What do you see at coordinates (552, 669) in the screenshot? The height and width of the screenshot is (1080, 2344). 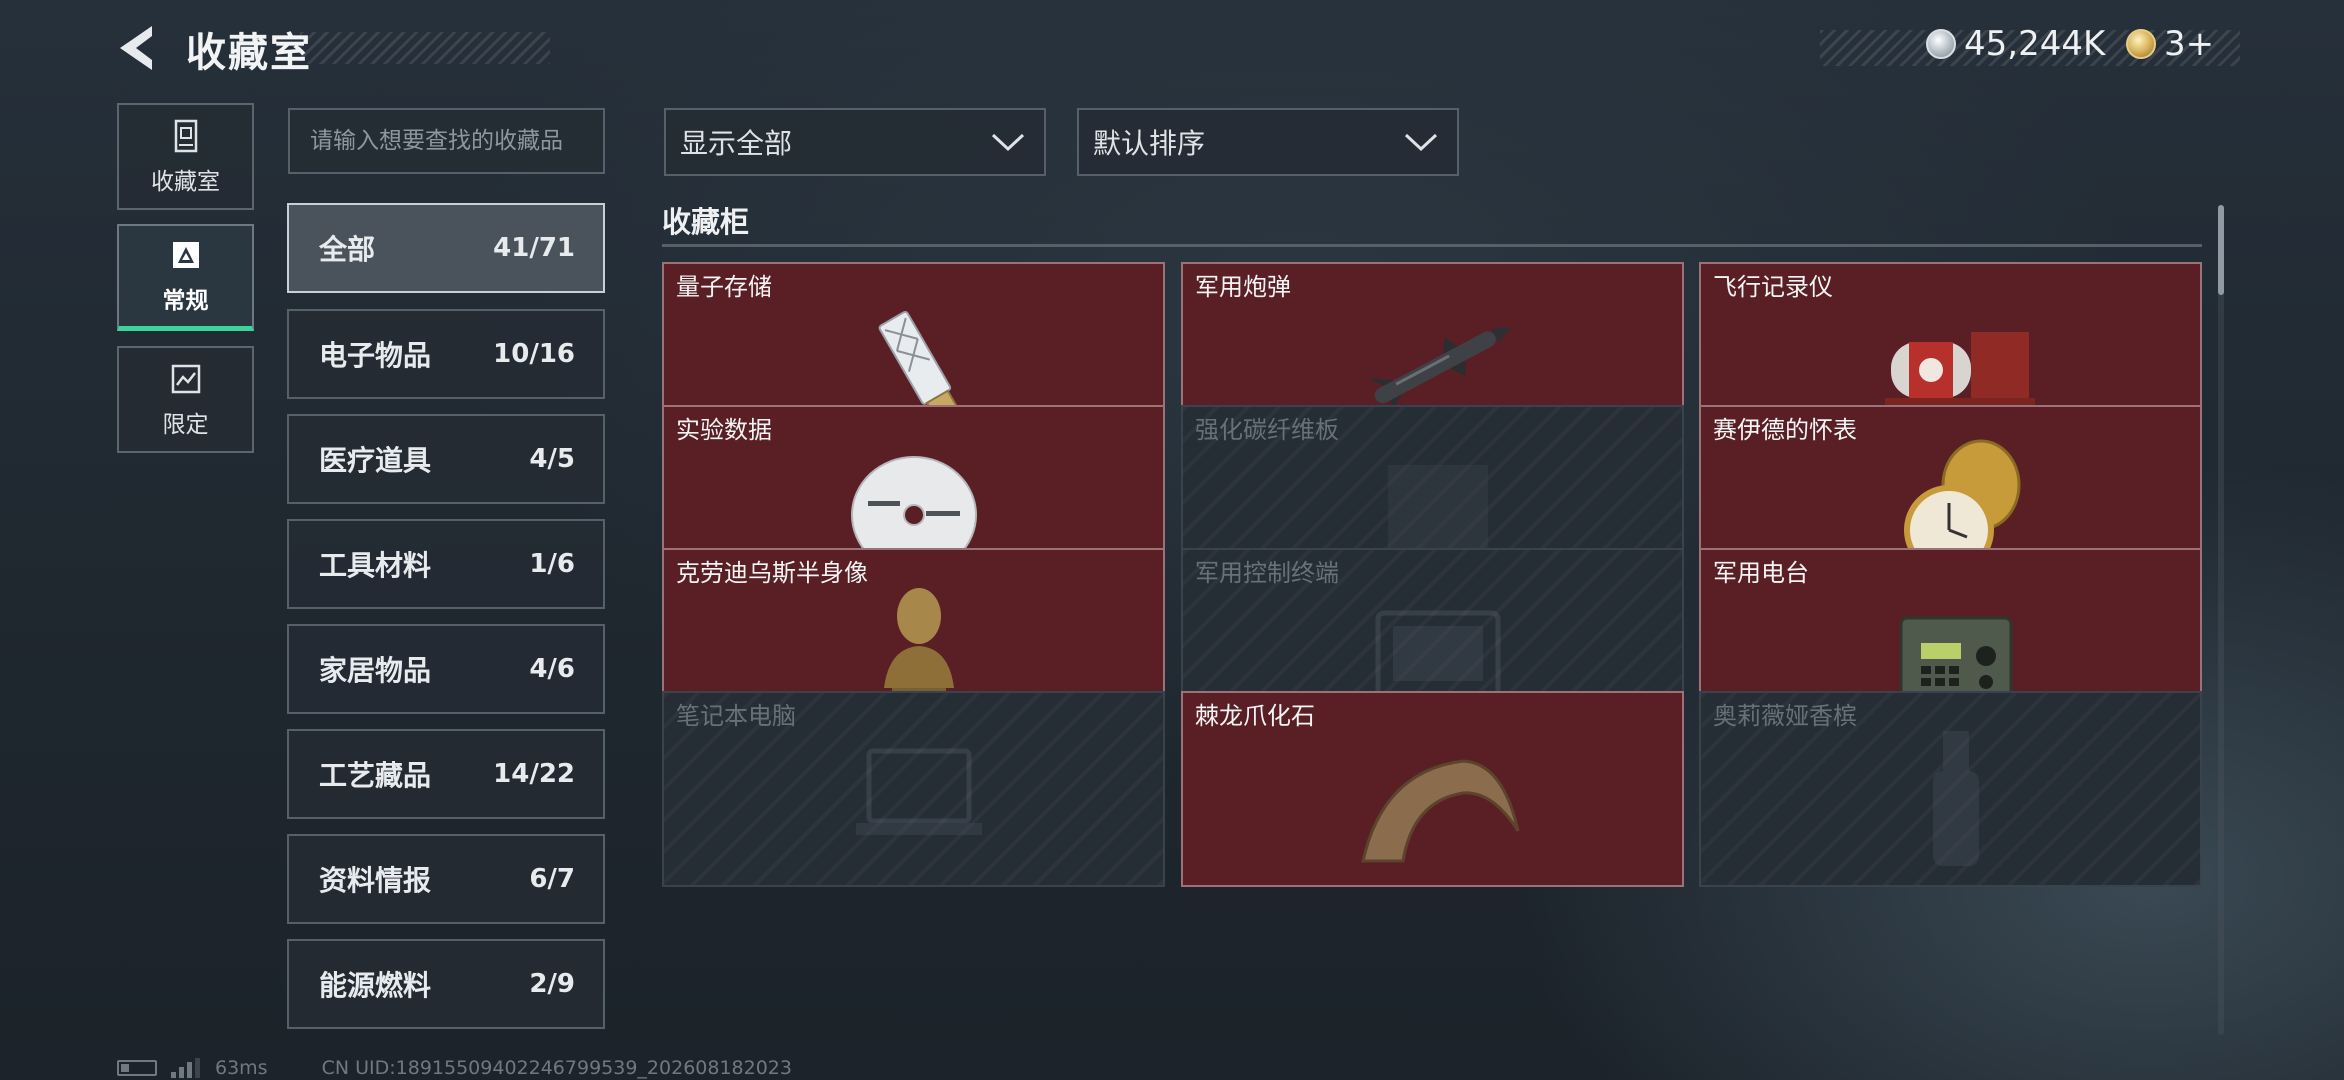 I see `category-count: 4/6` at bounding box center [552, 669].